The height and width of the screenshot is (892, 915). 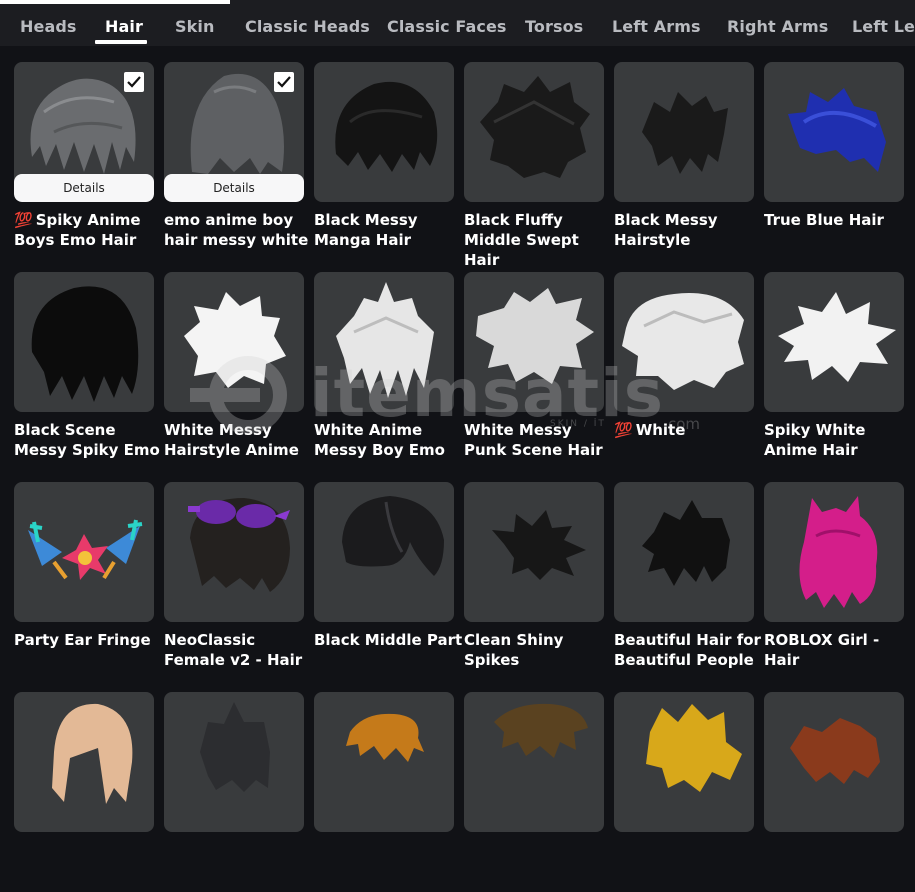 What do you see at coordinates (89, 230) in the screenshot?
I see `item-name: 💯 Spiky Anime Boys Emo Hair` at bounding box center [89, 230].